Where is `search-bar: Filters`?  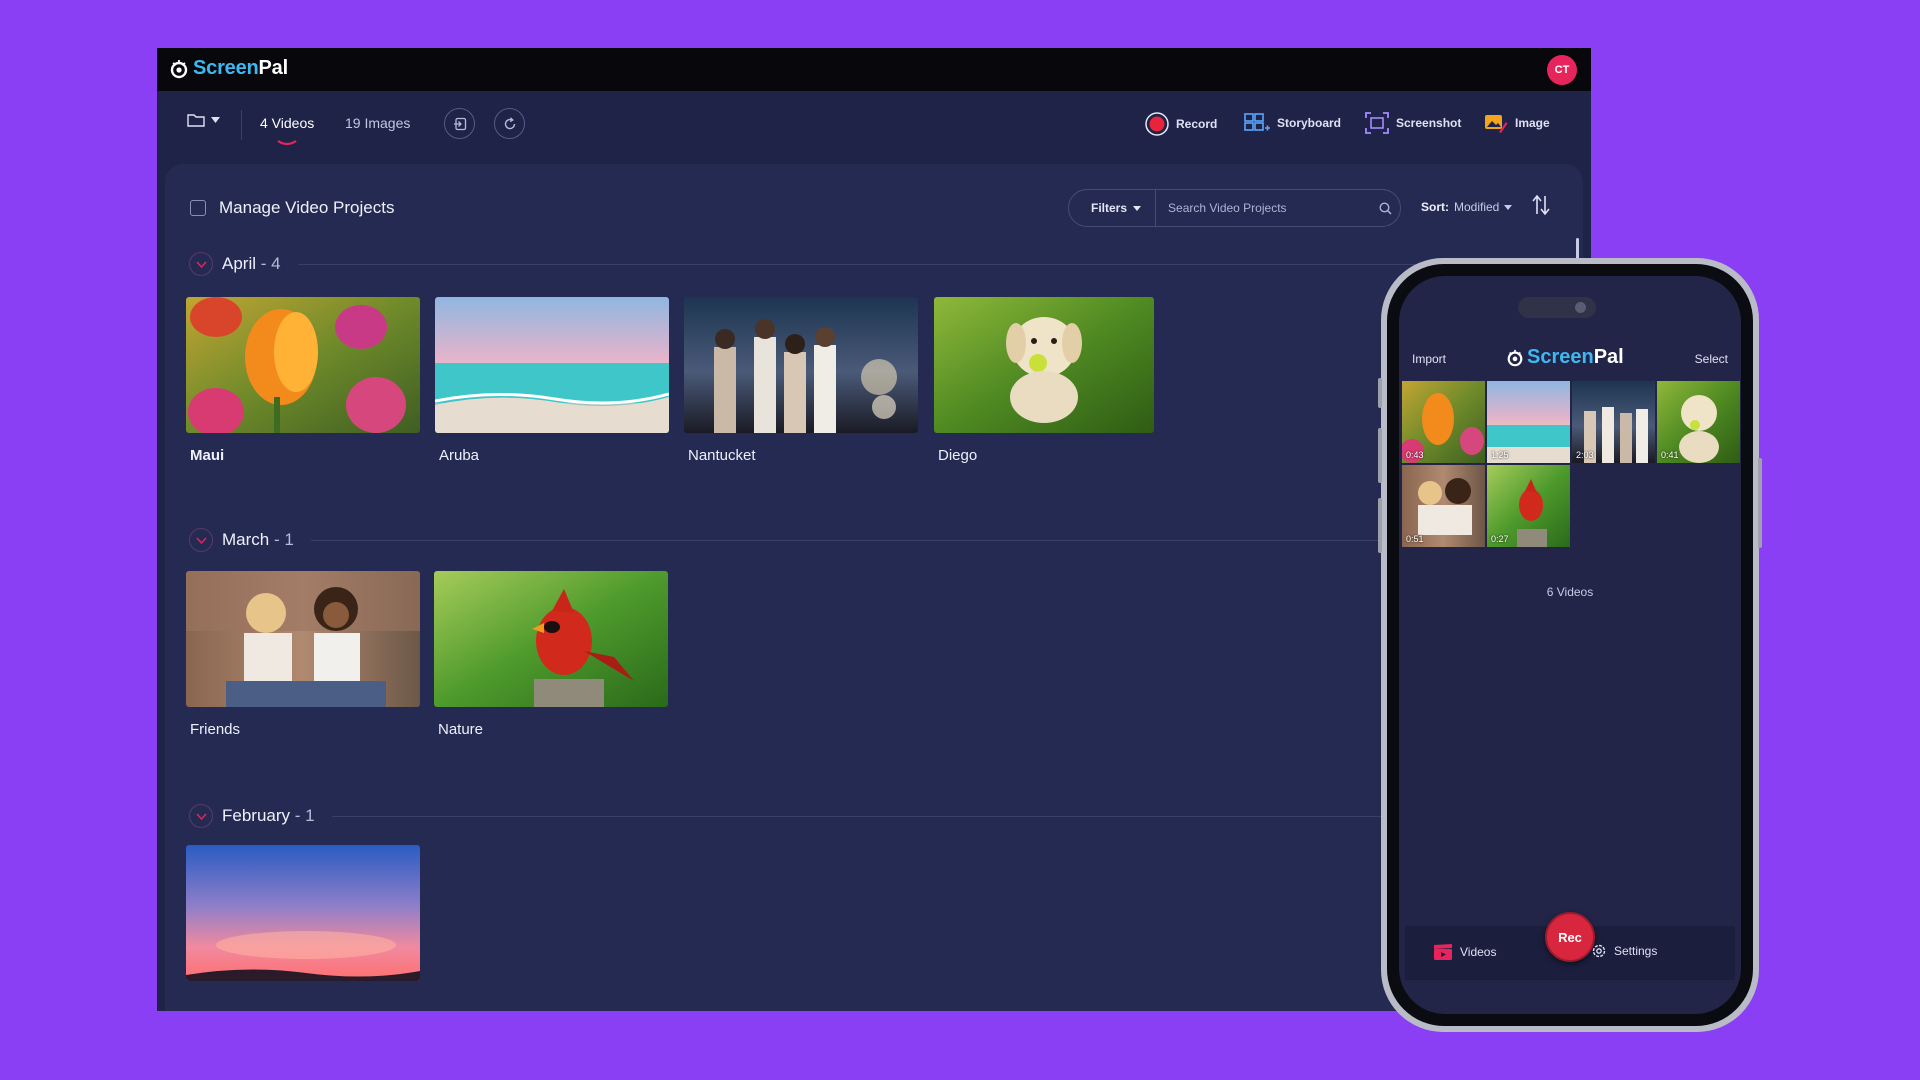 search-bar: Filters is located at coordinates (1234, 208).